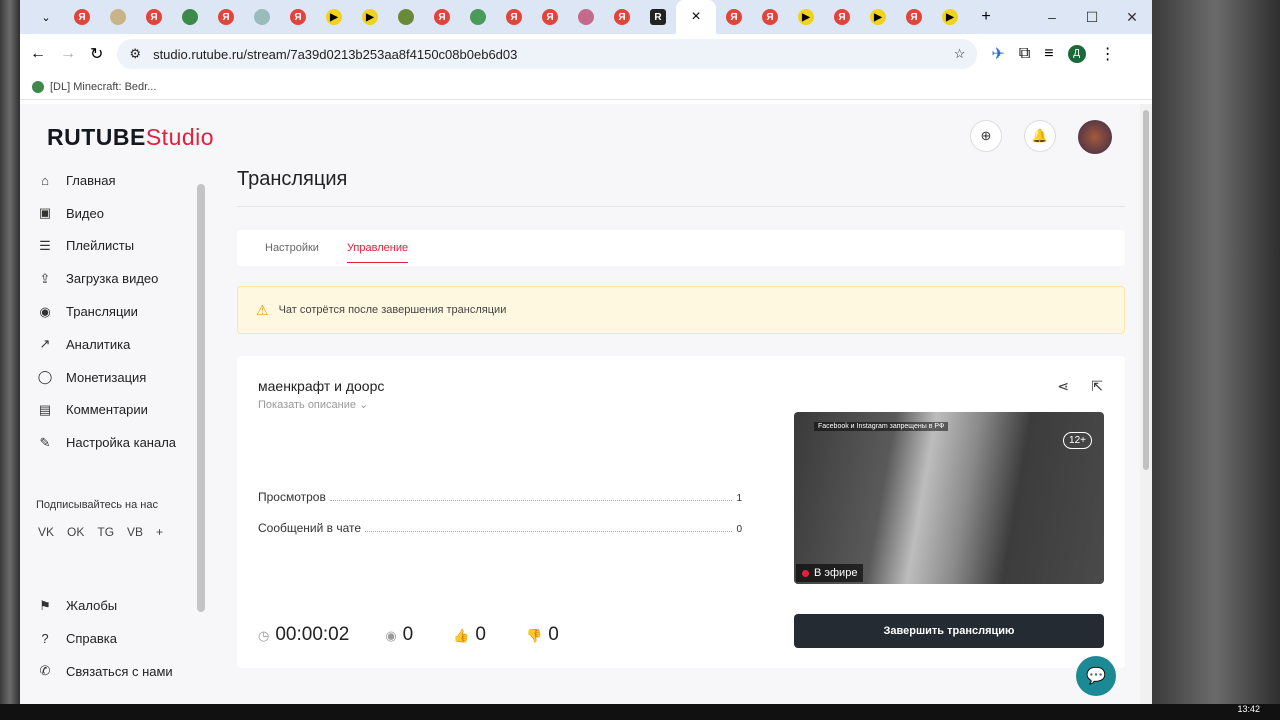  I want to click on bookmark-favicon, so click(38, 86).